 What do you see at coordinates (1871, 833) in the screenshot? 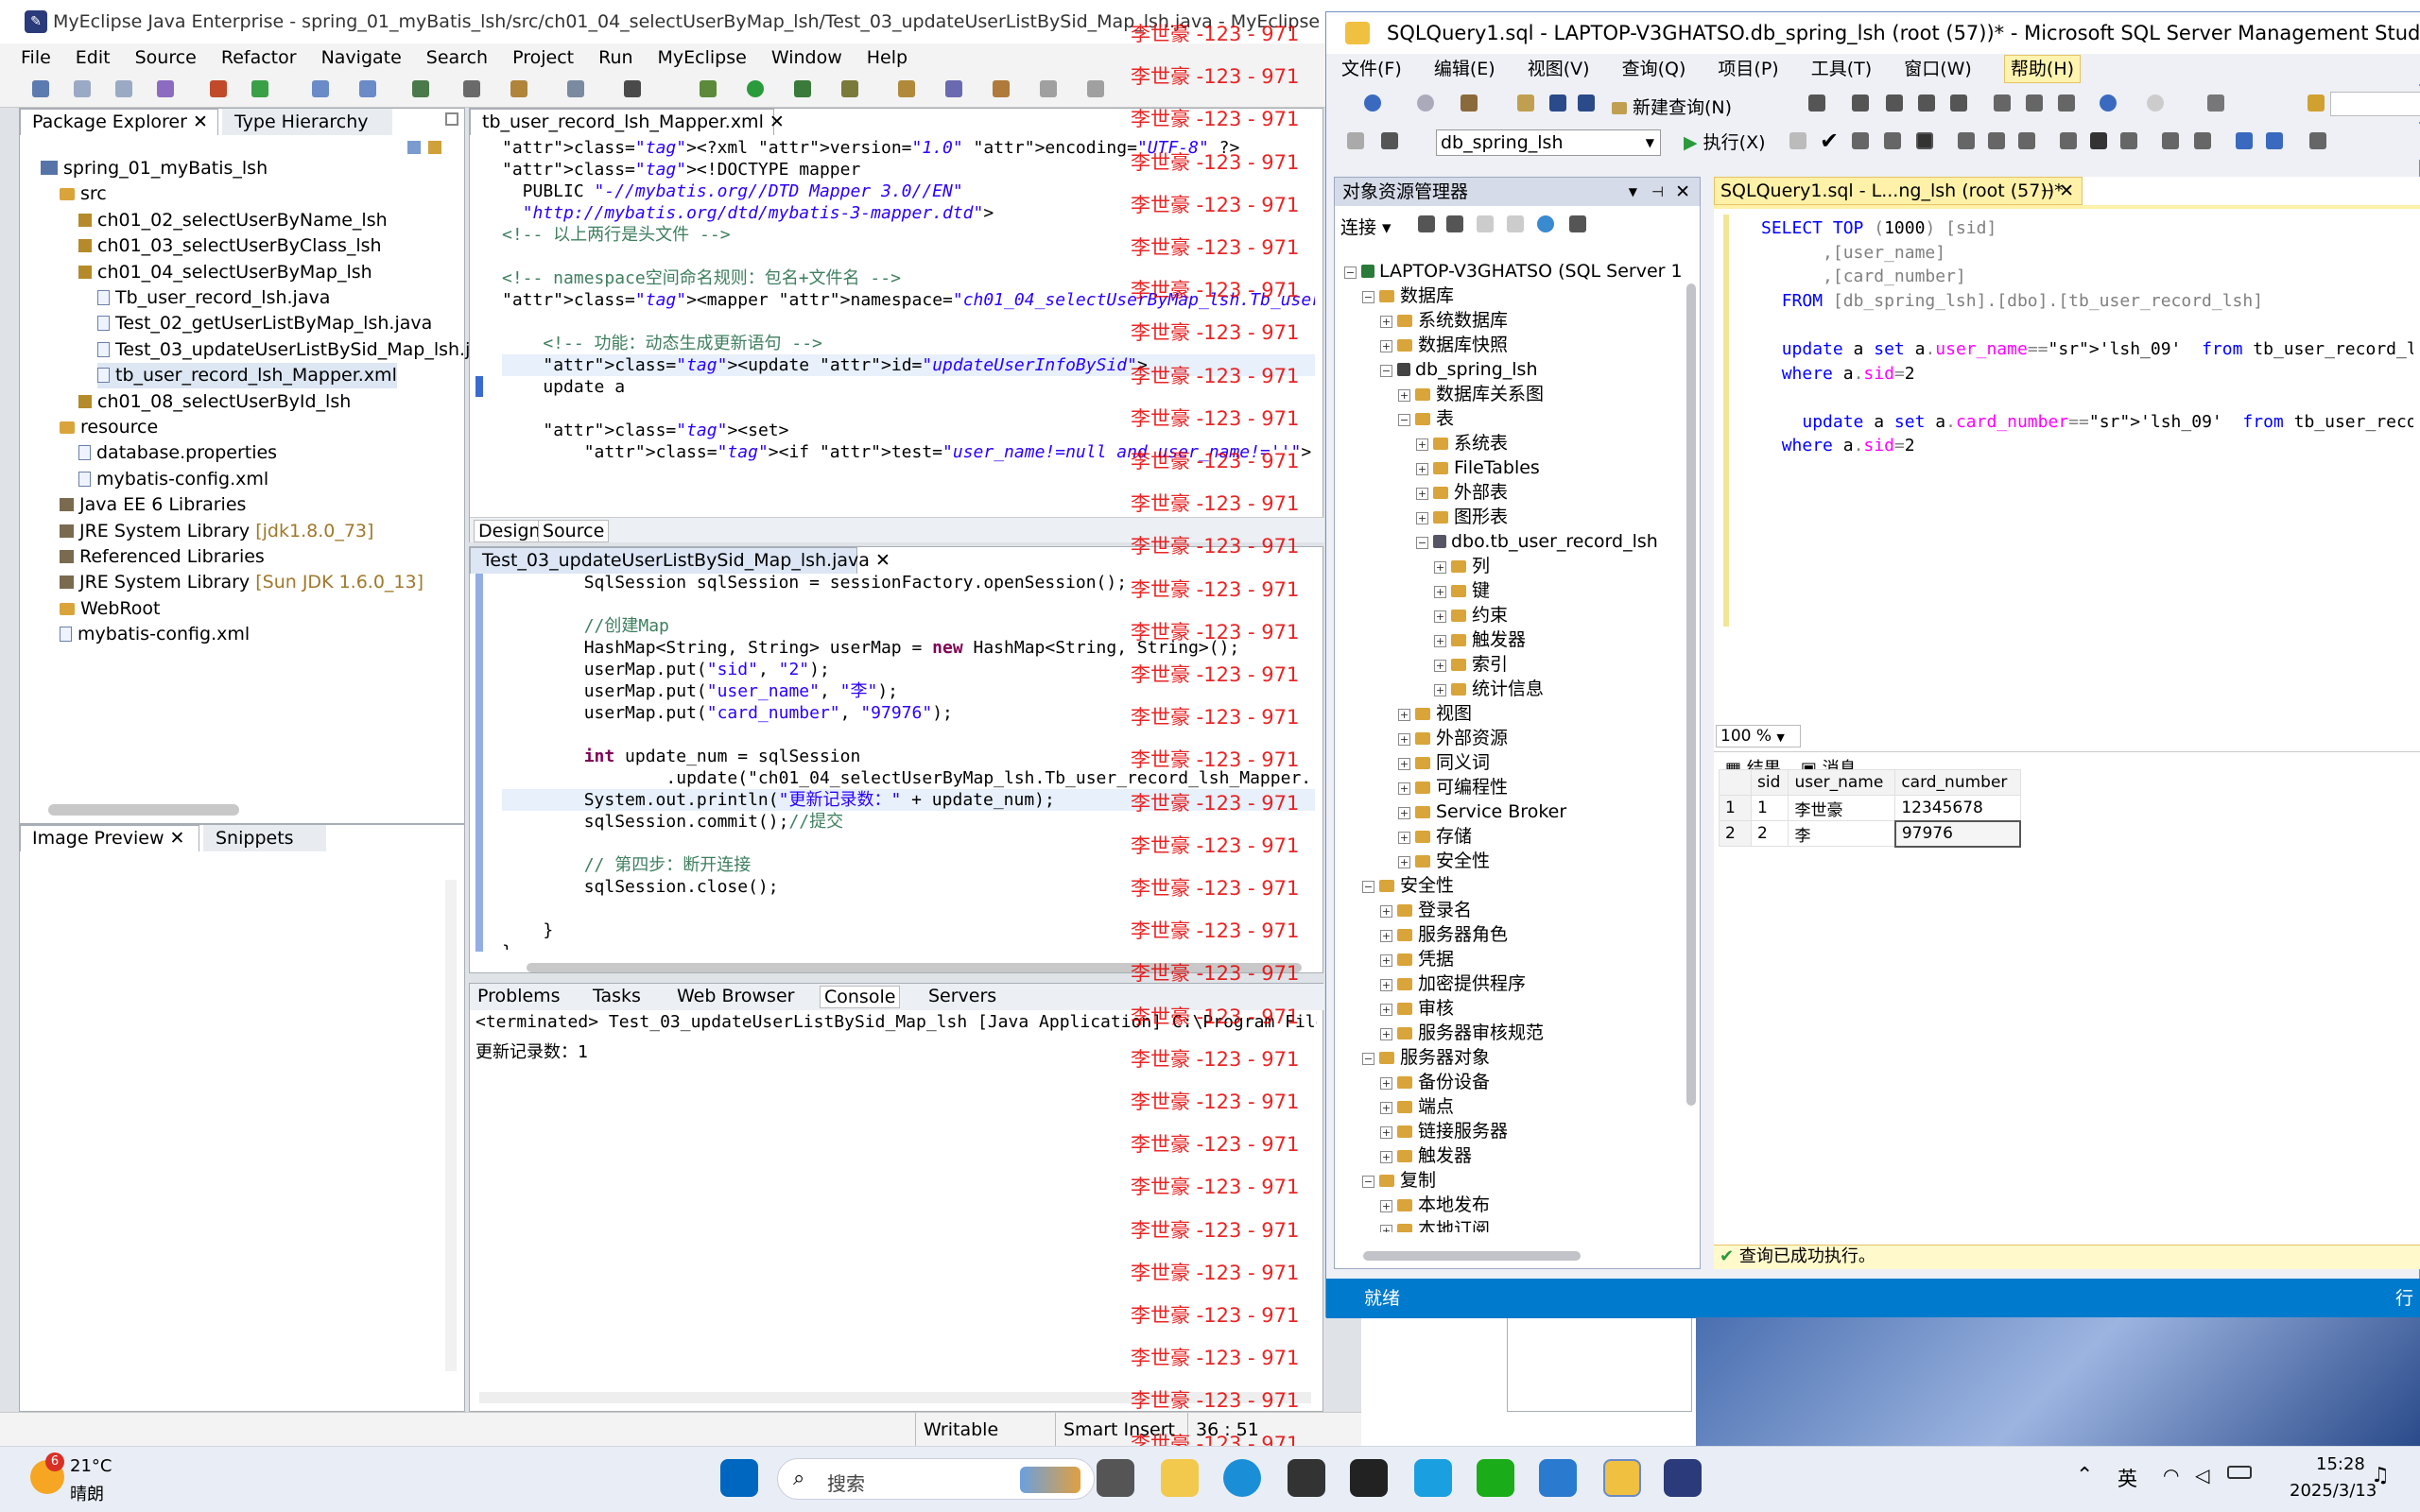
I see `table-row: 2 2 李 97976` at bounding box center [1871, 833].